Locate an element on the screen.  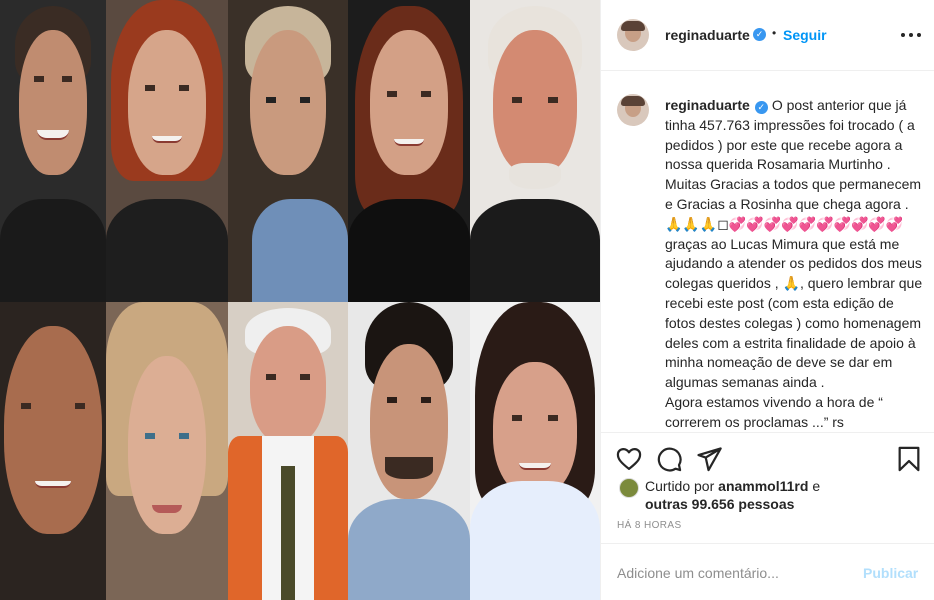
author-username: reginaduarte is located at coordinates (707, 35).